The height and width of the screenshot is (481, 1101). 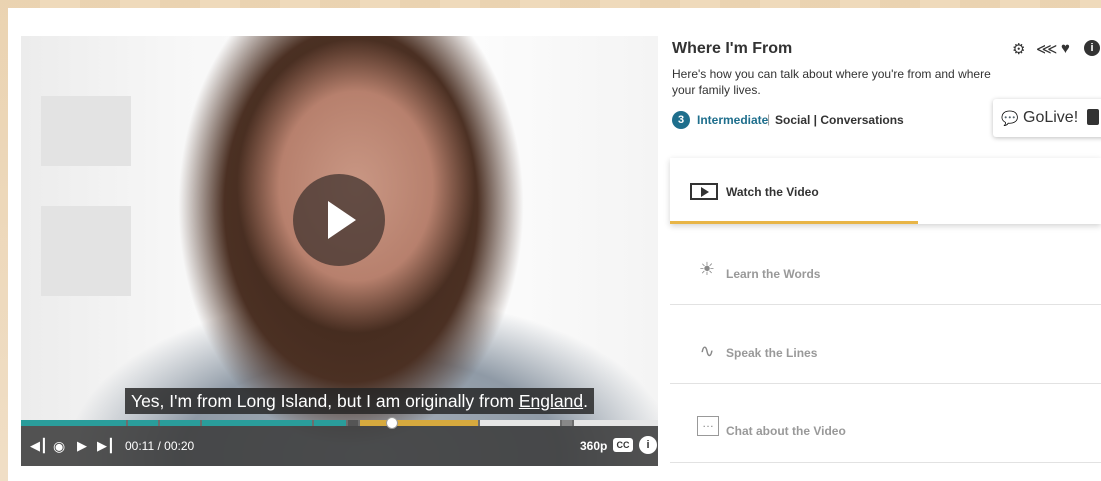 What do you see at coordinates (419, 423) in the screenshot?
I see `progress-segment-current` at bounding box center [419, 423].